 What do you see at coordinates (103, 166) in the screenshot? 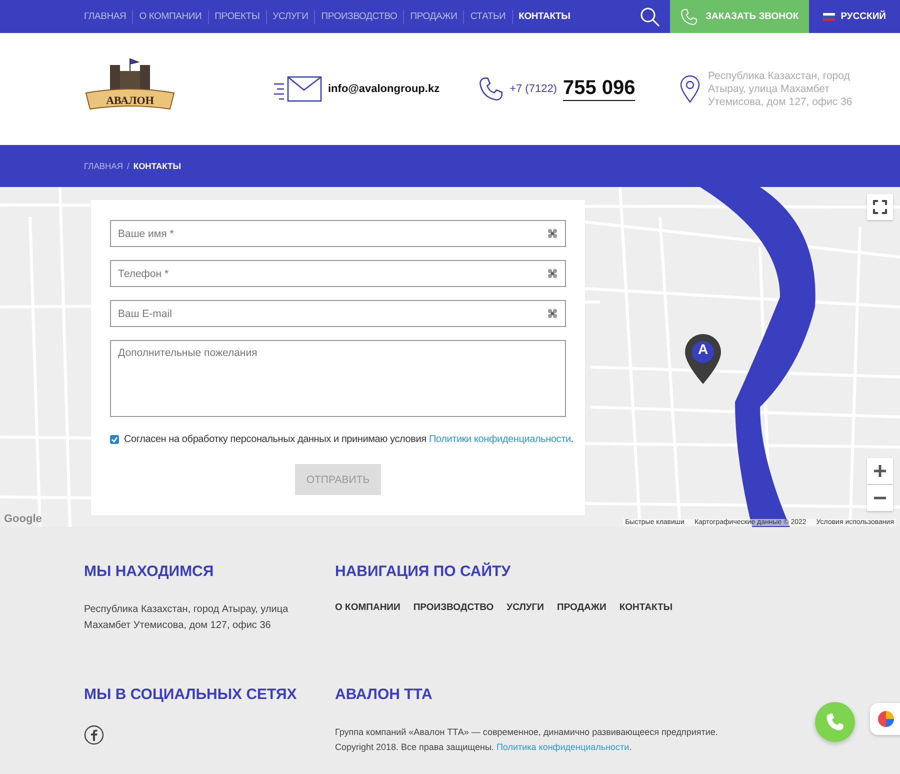
I see `breadcrumb-link: ГЛАВНАЯ` at bounding box center [103, 166].